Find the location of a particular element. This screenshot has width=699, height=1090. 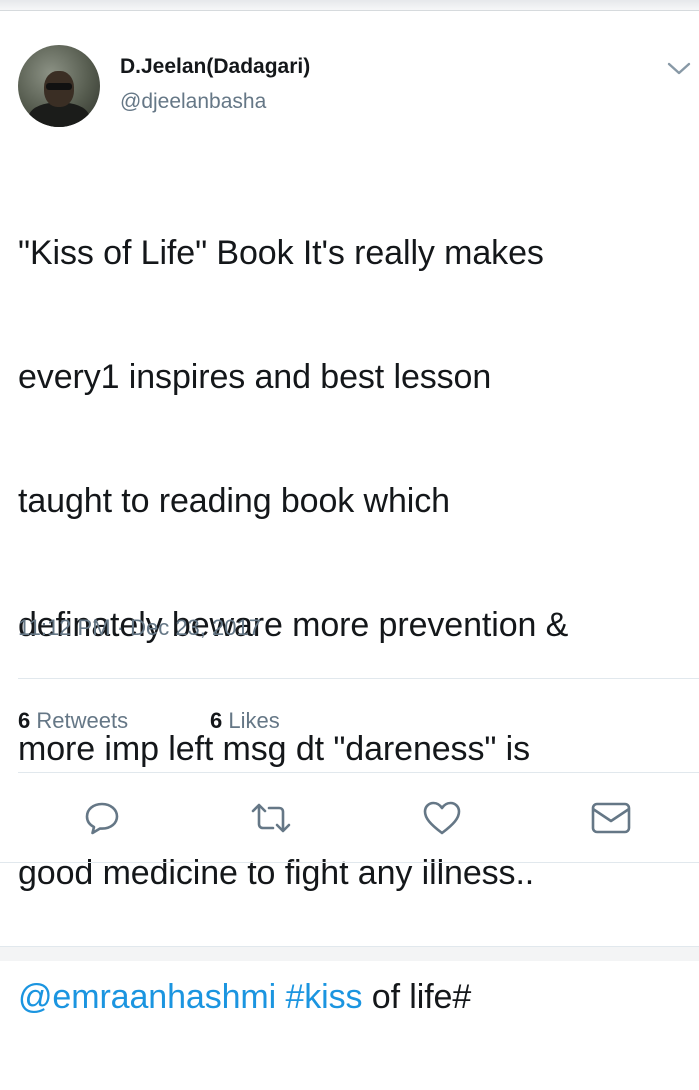

author-handle: @djeelanbasha is located at coordinates (193, 102).